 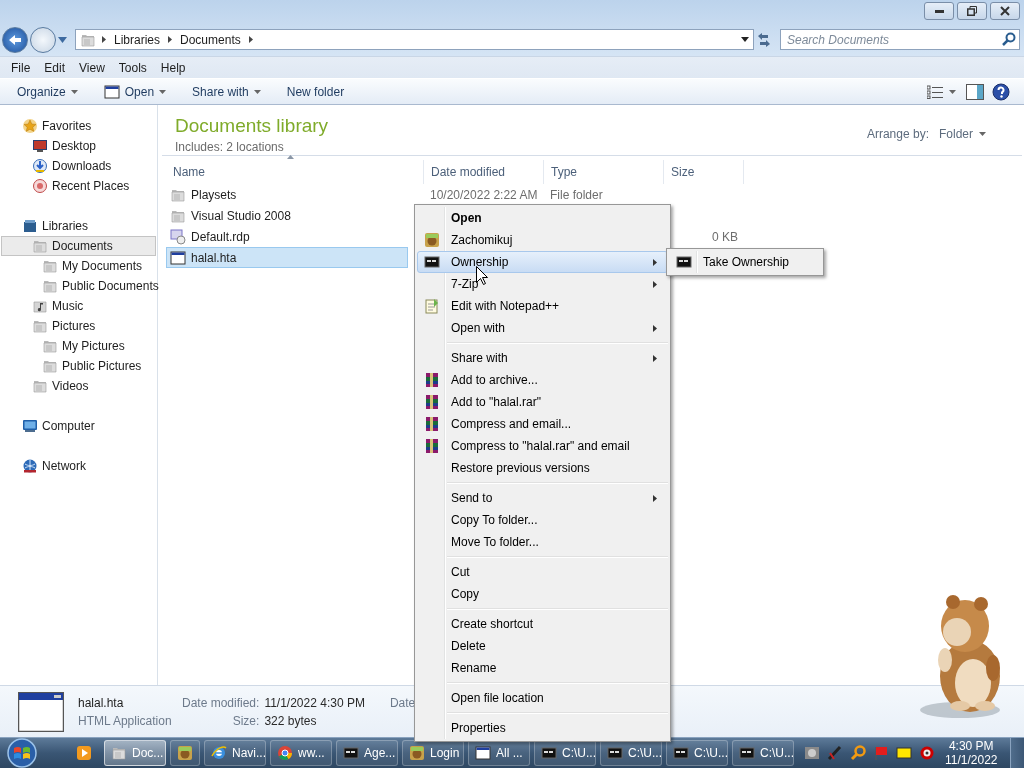 What do you see at coordinates (542, 572) in the screenshot?
I see `menu-item: Cut` at bounding box center [542, 572].